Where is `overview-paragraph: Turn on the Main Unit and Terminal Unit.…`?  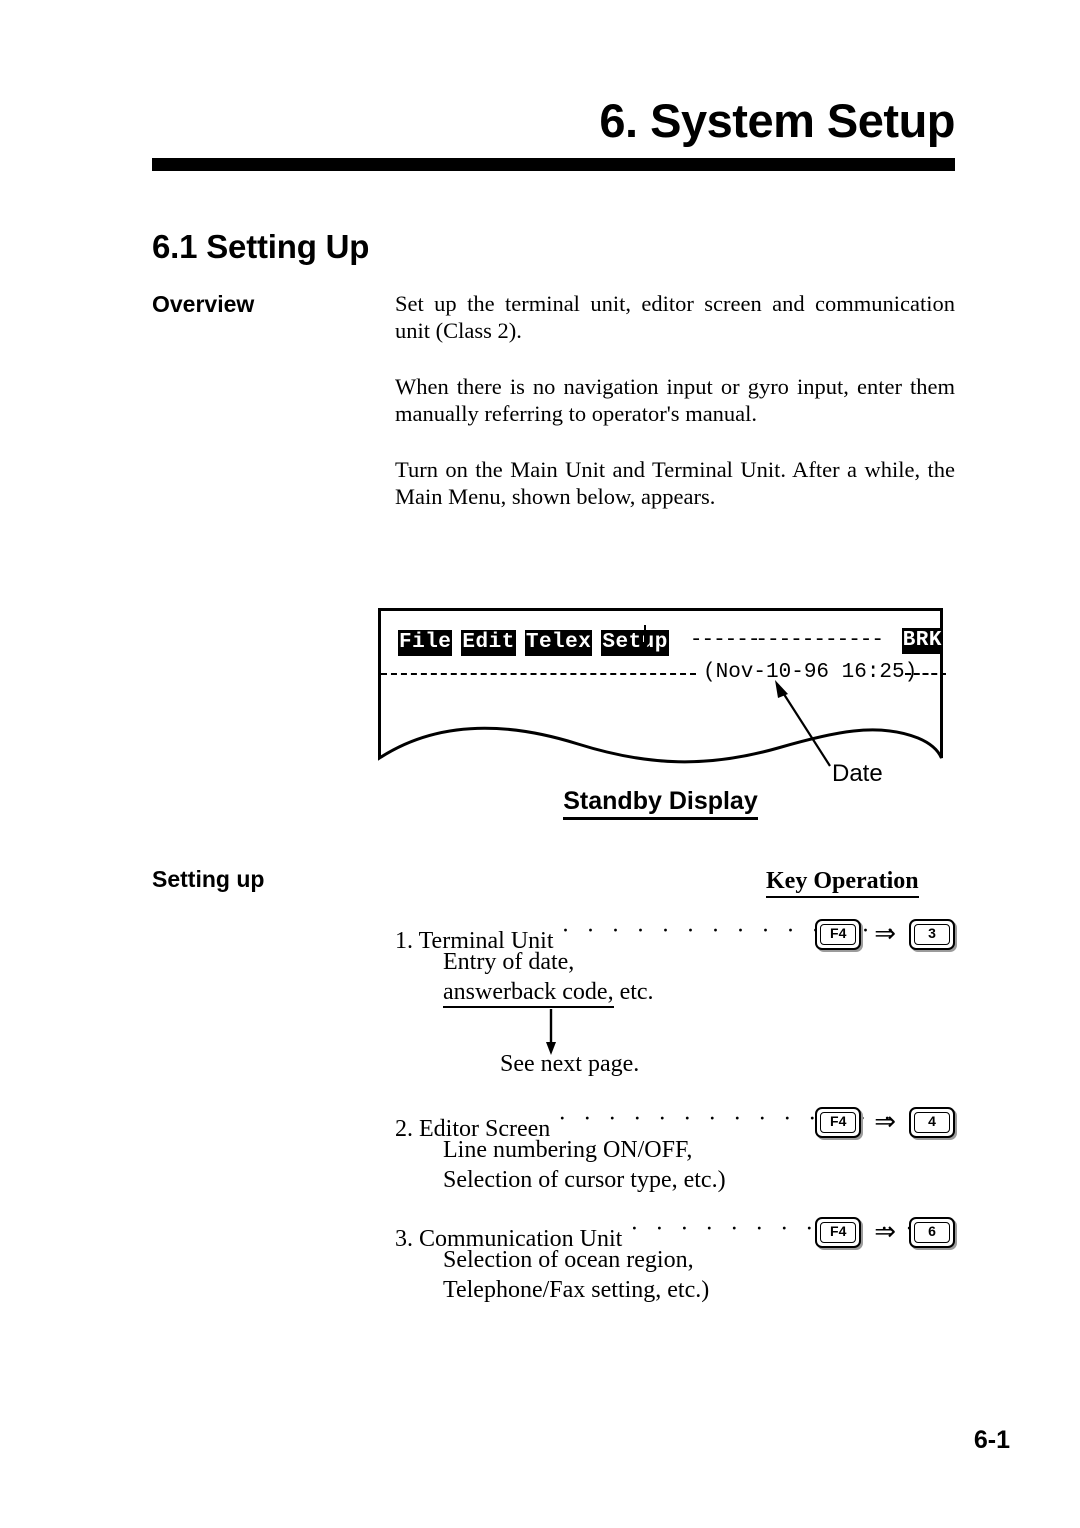
overview-paragraph: Turn on the Main Unit and Terminal Unit.… is located at coordinates (675, 483).